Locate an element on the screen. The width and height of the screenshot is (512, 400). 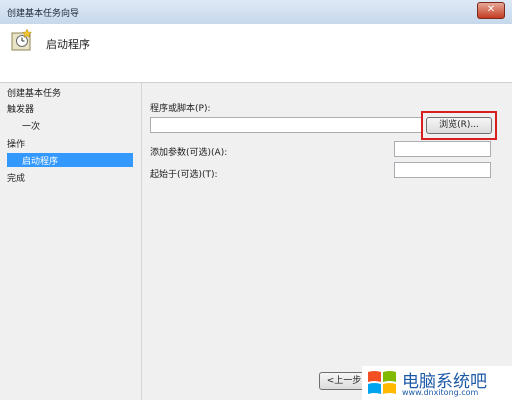
wizard-header: 启动程序 is located at coordinates (256, 53).